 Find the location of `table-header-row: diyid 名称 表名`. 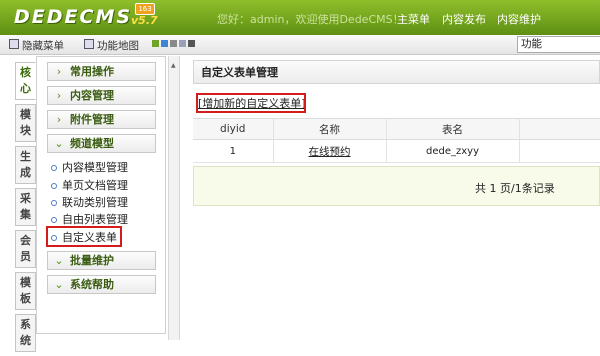

table-header-row: diyid 名称 表名 is located at coordinates (396, 129).